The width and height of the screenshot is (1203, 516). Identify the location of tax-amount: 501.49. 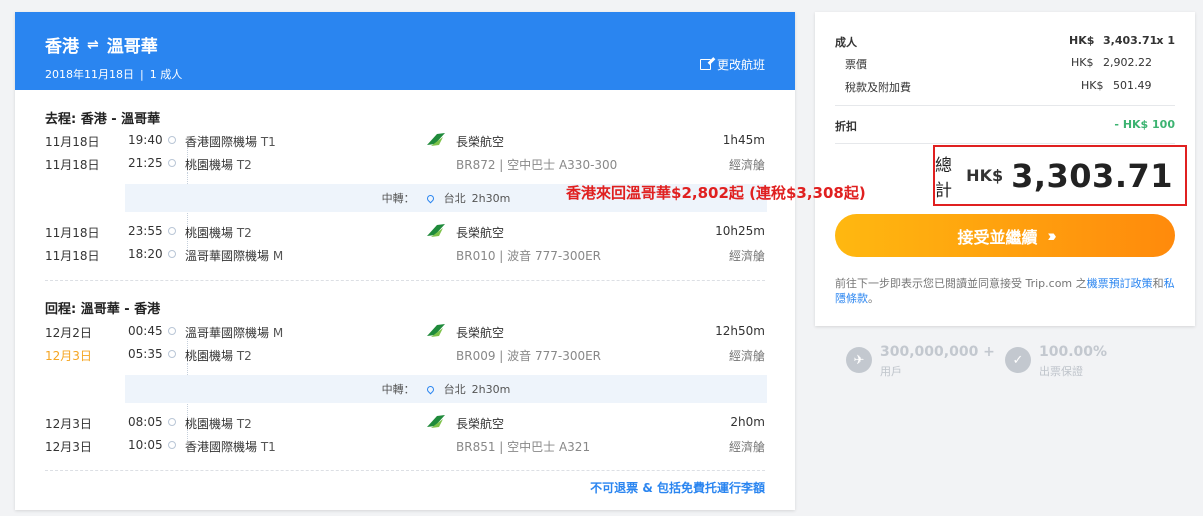
(1132, 85).